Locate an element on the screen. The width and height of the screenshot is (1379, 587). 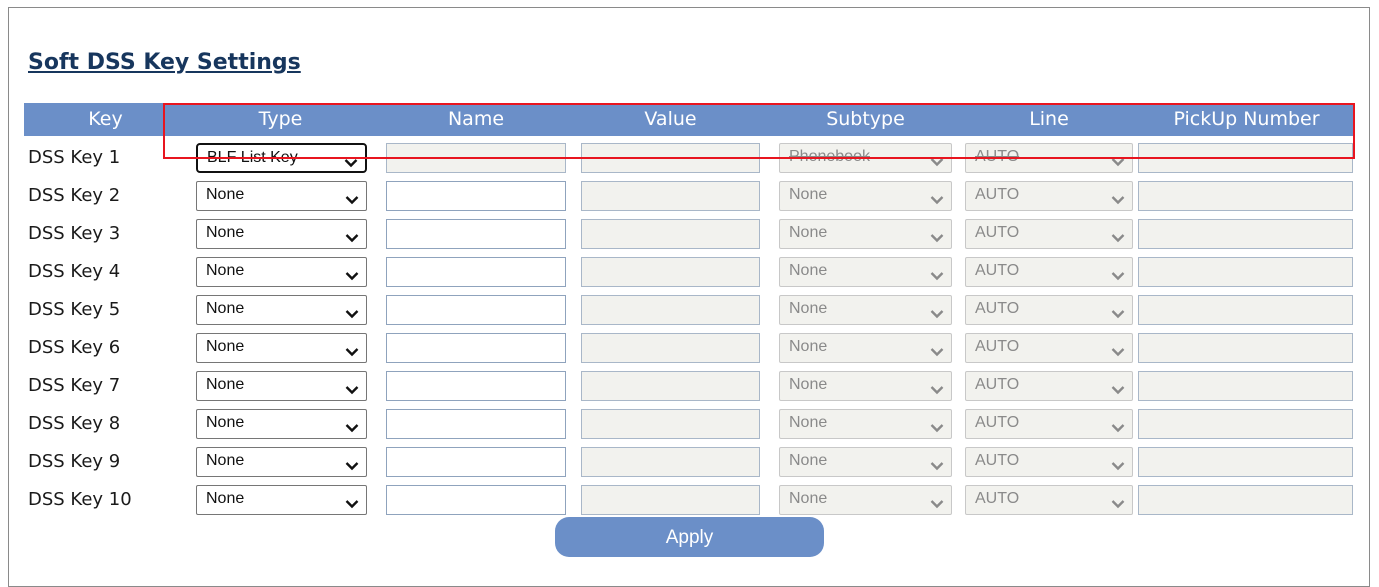
apply-button: Apply is located at coordinates (689, 537).